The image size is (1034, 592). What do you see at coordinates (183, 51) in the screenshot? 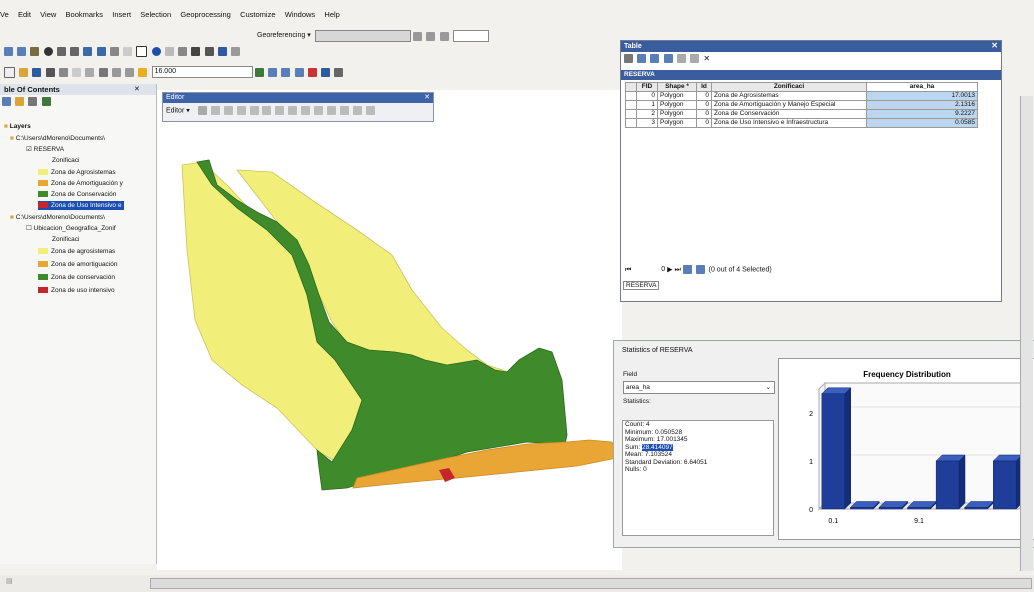
I see `measure-icon` at bounding box center [183, 51].